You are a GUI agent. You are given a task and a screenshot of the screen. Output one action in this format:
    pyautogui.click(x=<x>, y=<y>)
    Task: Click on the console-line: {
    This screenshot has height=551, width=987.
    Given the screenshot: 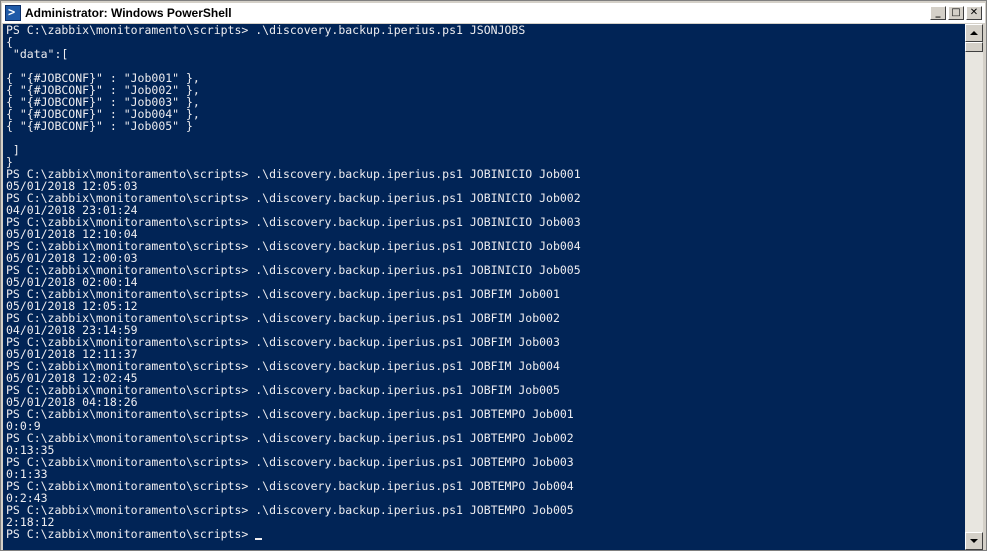 What is the action you would take?
    pyautogui.click(x=9, y=42)
    